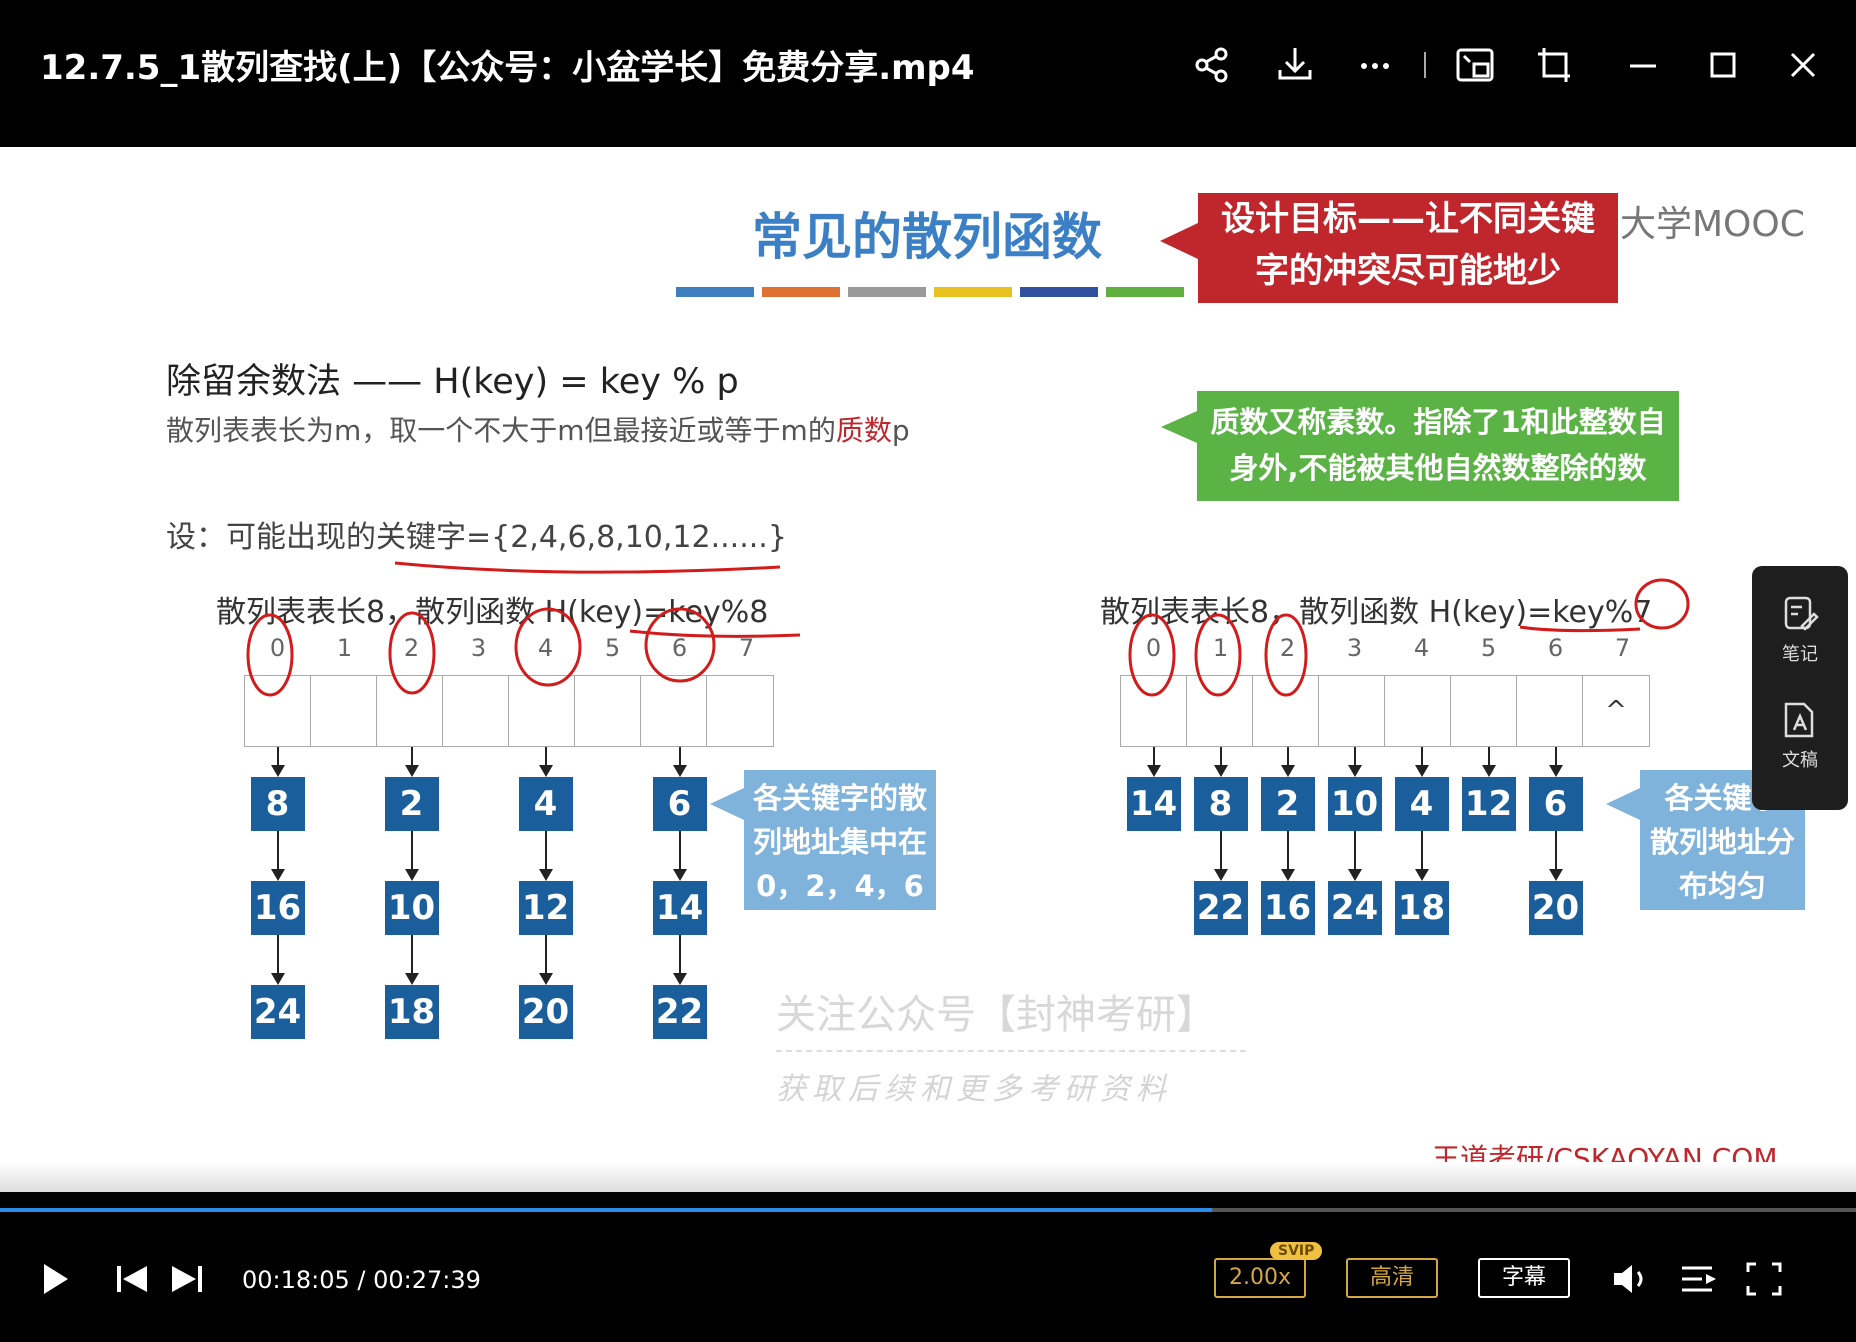 The width and height of the screenshot is (1856, 1342). Describe the element at coordinates (1524, 1278) in the screenshot. I see `subtitle-button: 字幕` at that location.